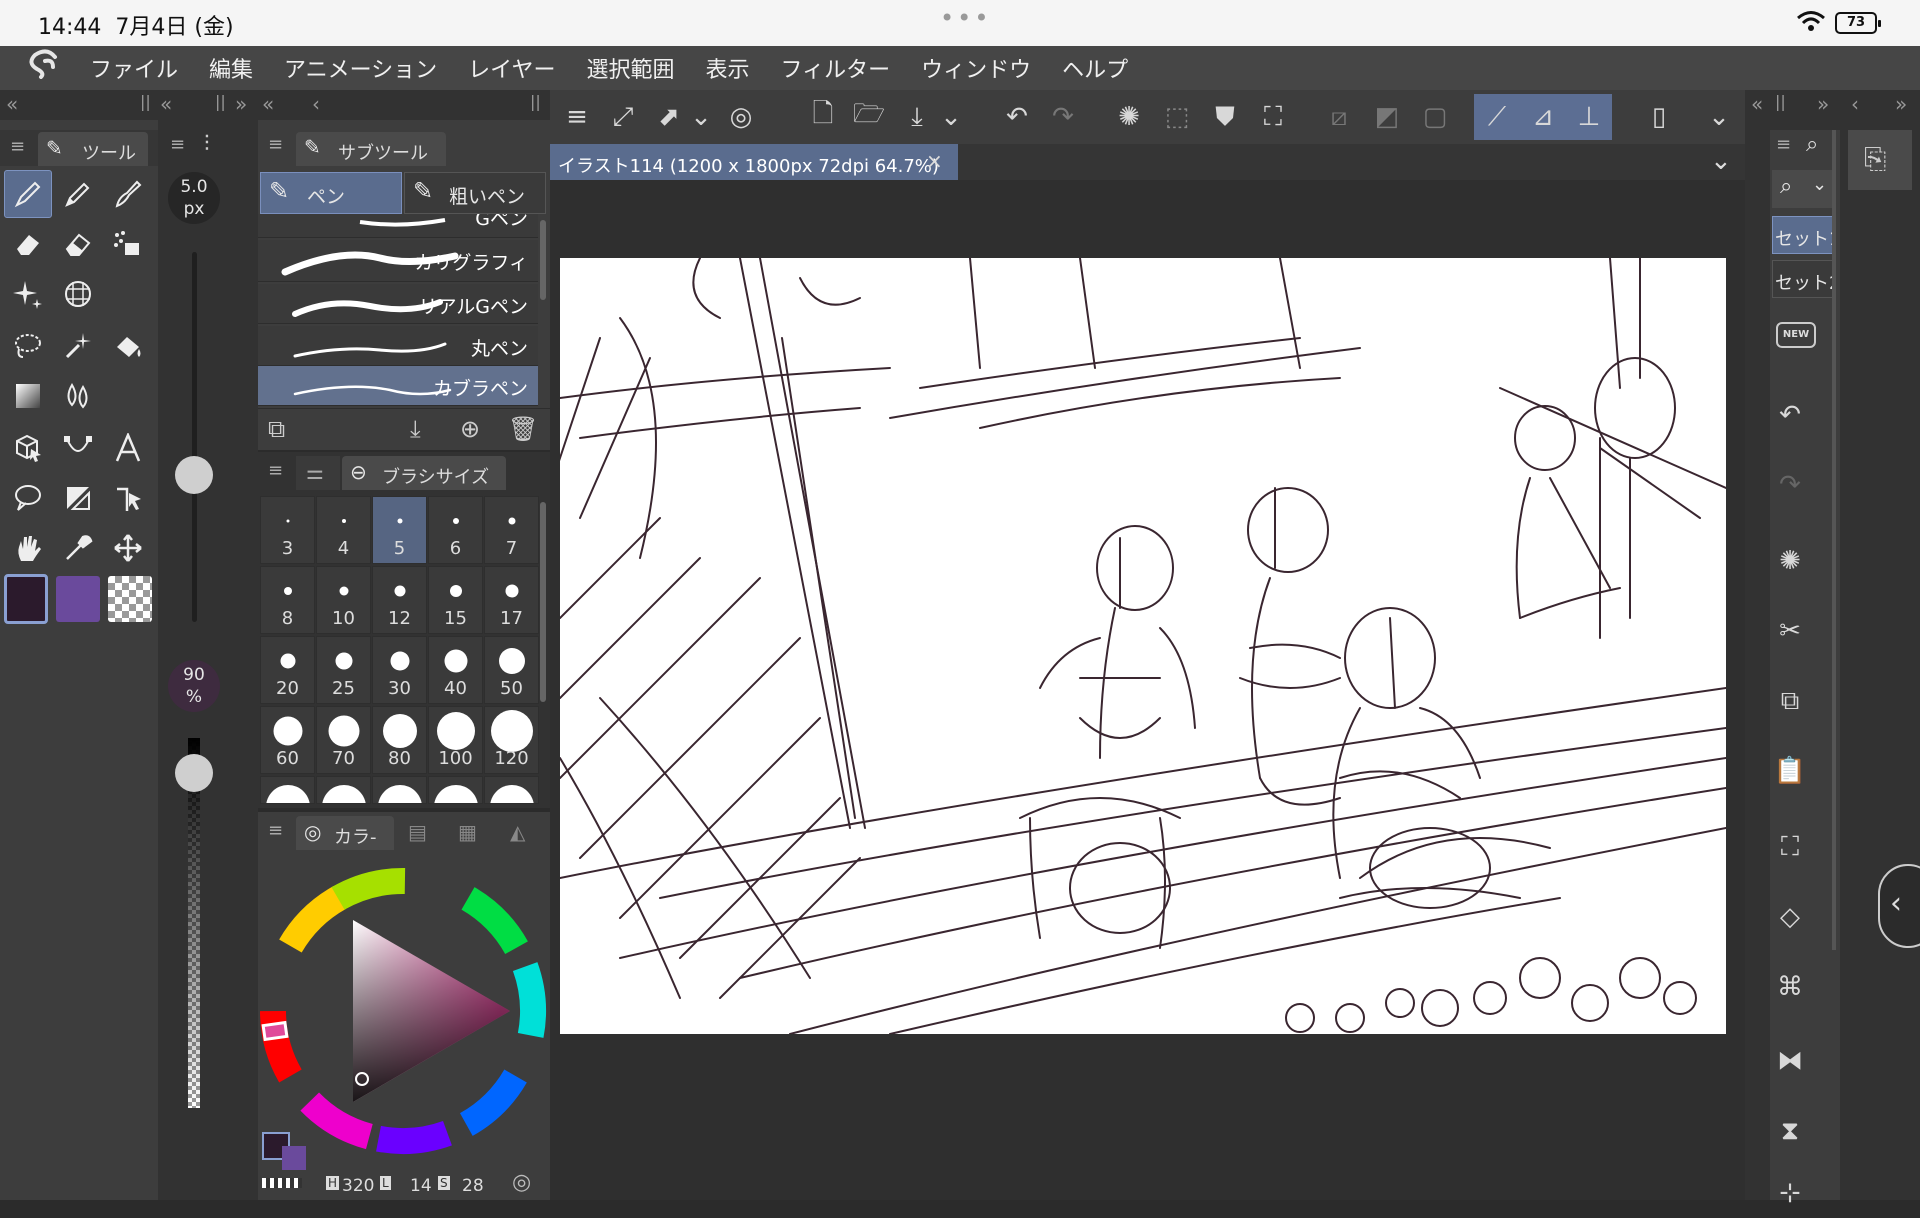 The image size is (1920, 1218). Describe the element at coordinates (1435, 117) in the screenshot. I see `show-selection-icon: ▢` at that location.